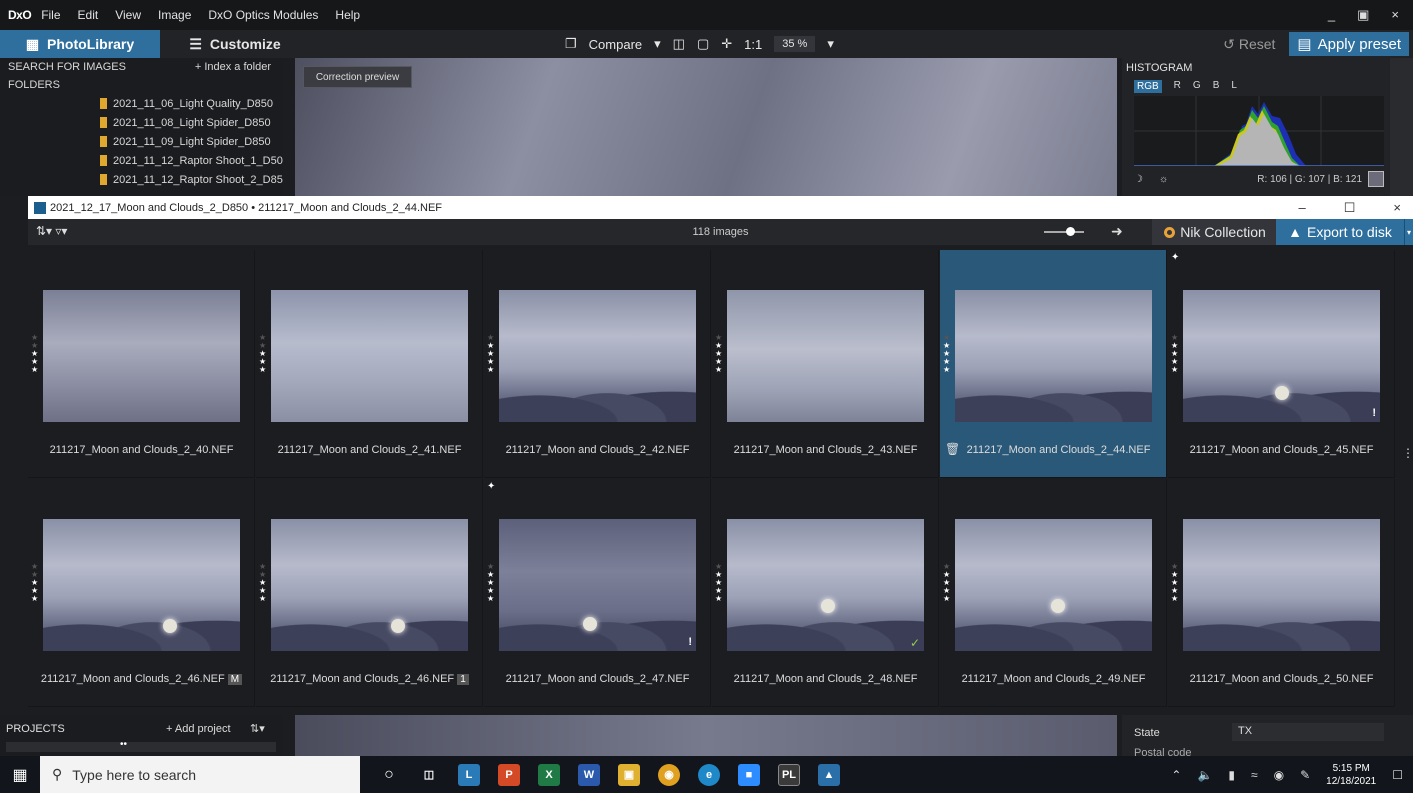 This screenshot has width=1413, height=793. Describe the element at coordinates (1231, 775) in the screenshot. I see `battery-icon: ▮` at that location.